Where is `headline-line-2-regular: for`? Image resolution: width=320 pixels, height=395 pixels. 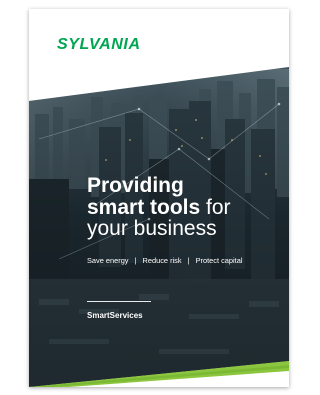
headline-line-2-regular: for is located at coordinates (215, 207).